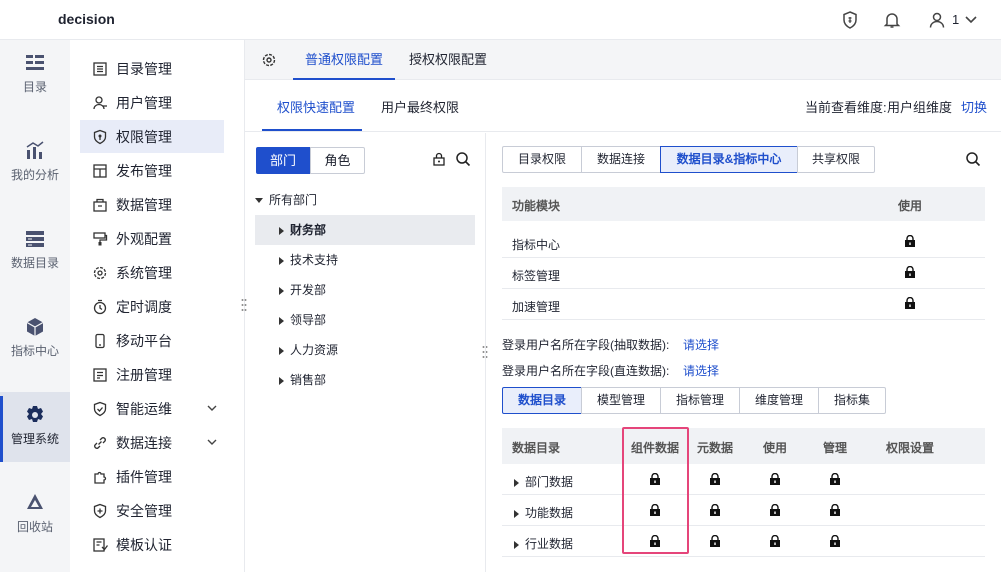 This screenshot has width=1001, height=572. I want to click on column-header: 数据目录, so click(536, 448).